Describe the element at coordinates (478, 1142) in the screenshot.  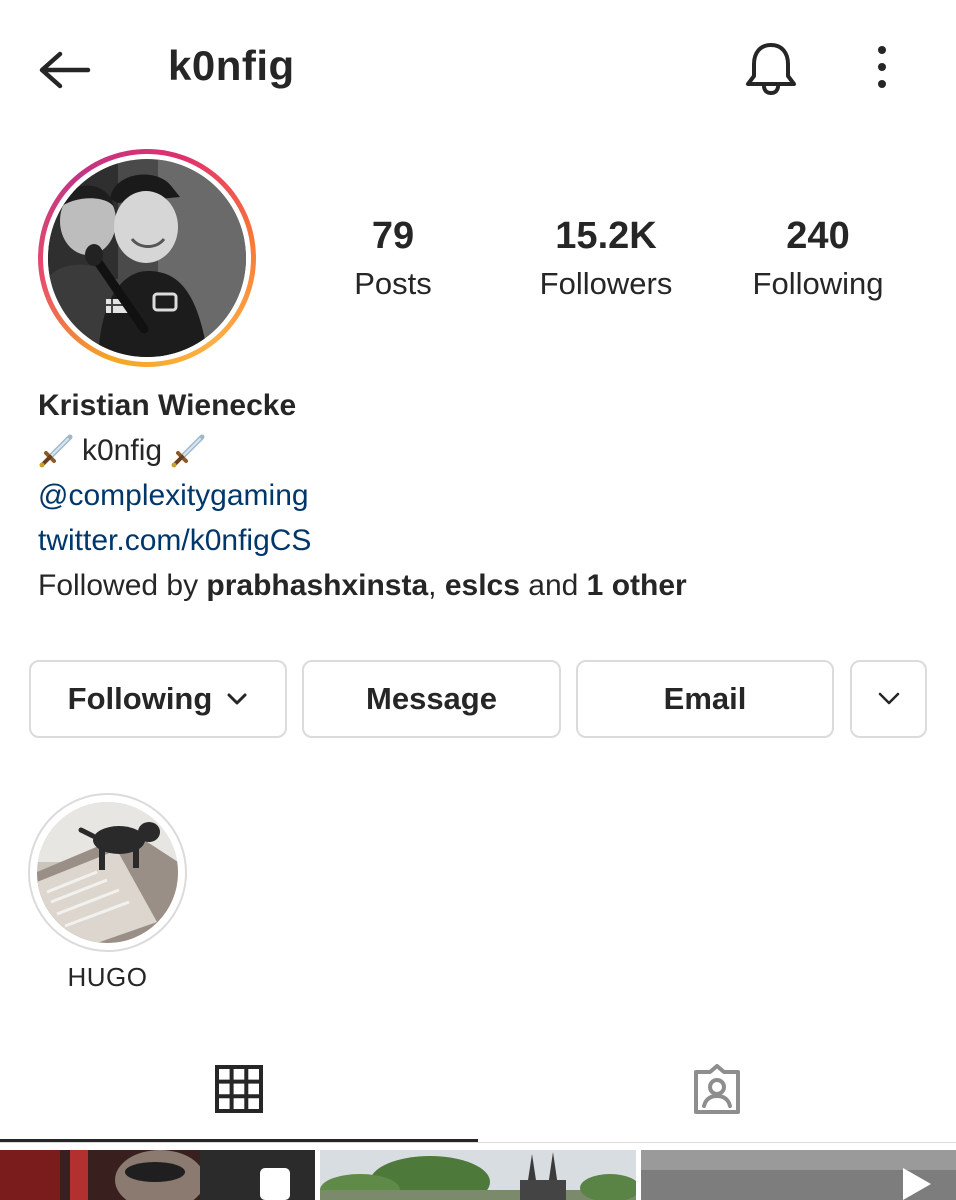
I see `tab-divider` at that location.